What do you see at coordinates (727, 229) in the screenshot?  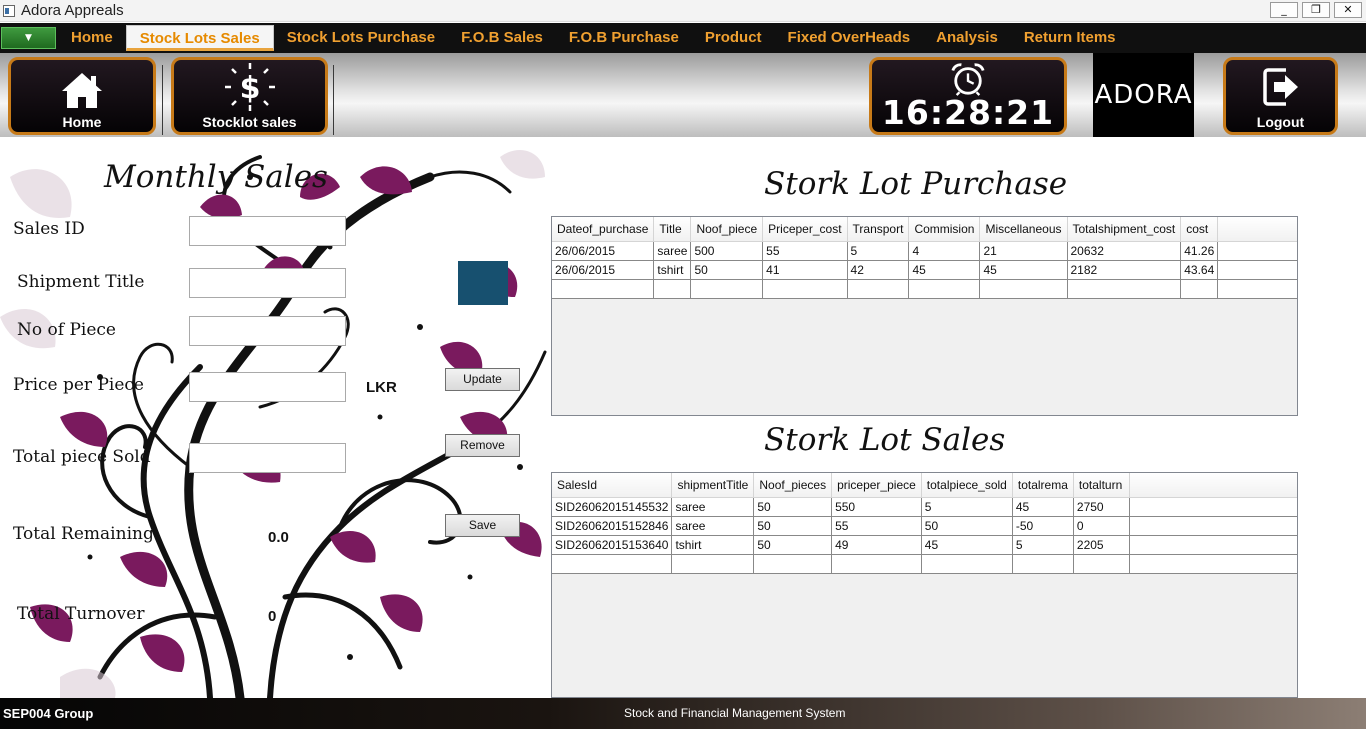 I see `col-no-of-piece: Noof_piece` at bounding box center [727, 229].